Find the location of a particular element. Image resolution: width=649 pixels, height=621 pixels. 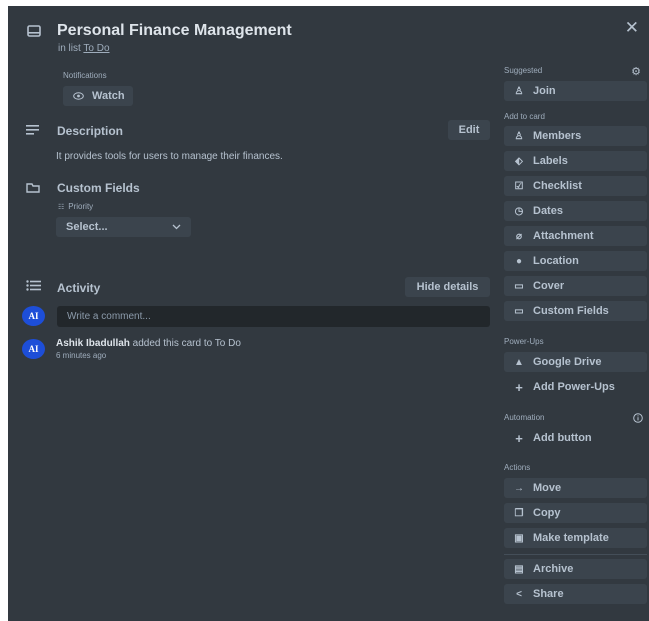

custom-fields-icon: ▭ is located at coordinates (519, 311).